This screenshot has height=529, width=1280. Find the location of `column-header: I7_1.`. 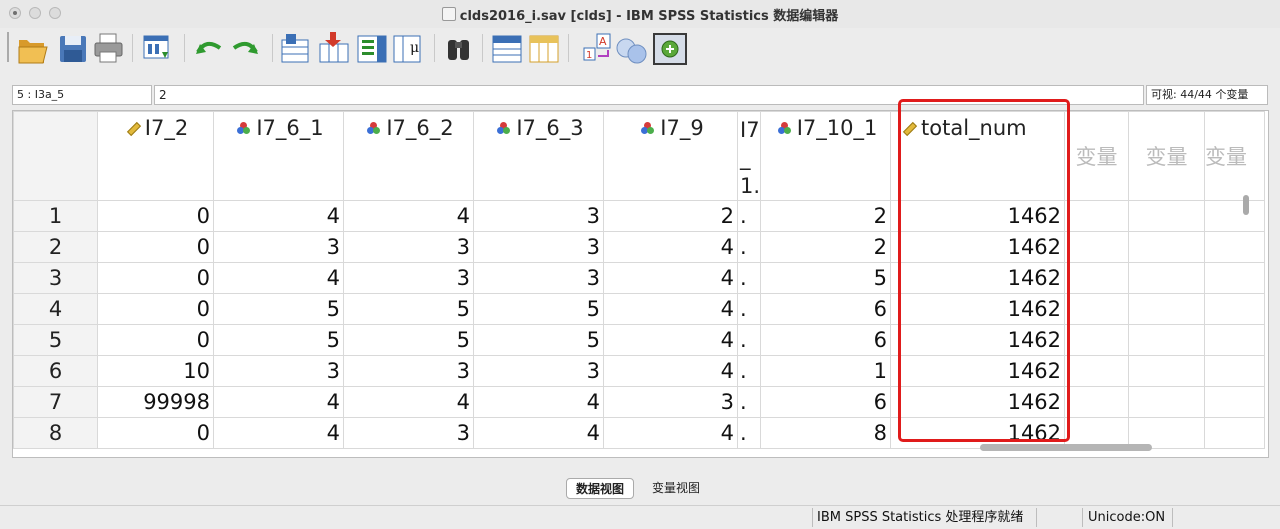

column-header: I7_1. is located at coordinates (749, 156).